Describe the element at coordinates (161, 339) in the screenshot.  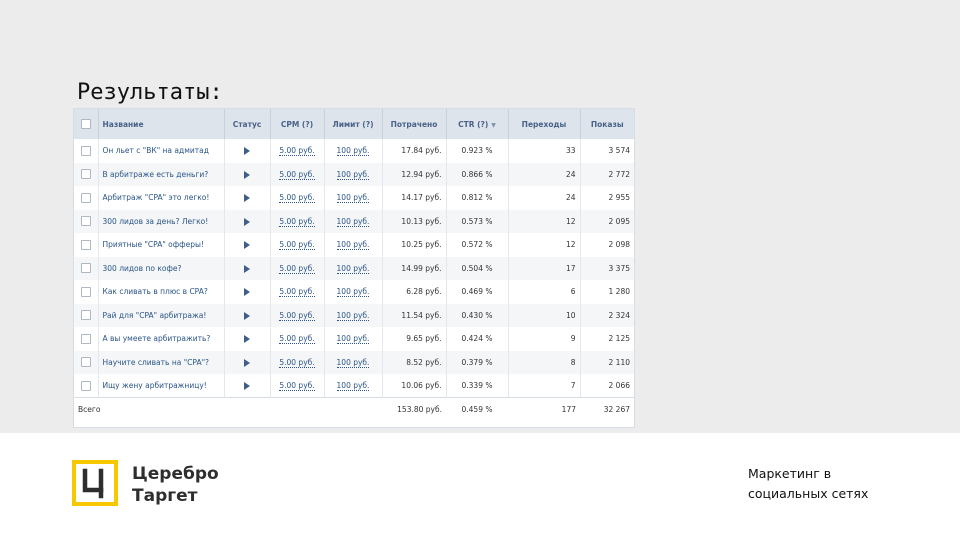
I see `ad-name: А вы умеете арбитражить?` at that location.